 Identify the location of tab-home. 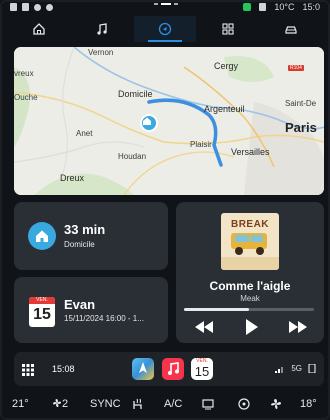
(39, 29).